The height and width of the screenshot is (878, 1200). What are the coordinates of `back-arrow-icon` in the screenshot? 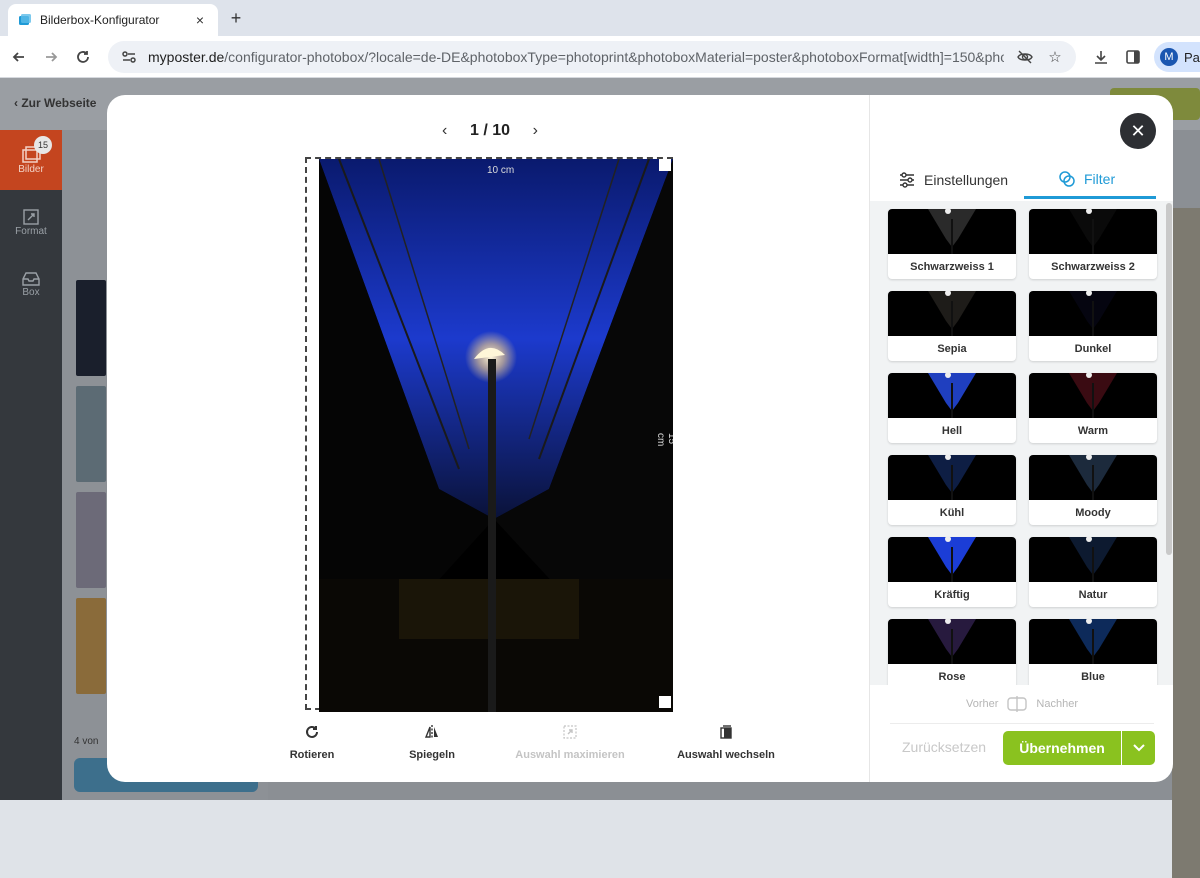 It's located at (19, 57).